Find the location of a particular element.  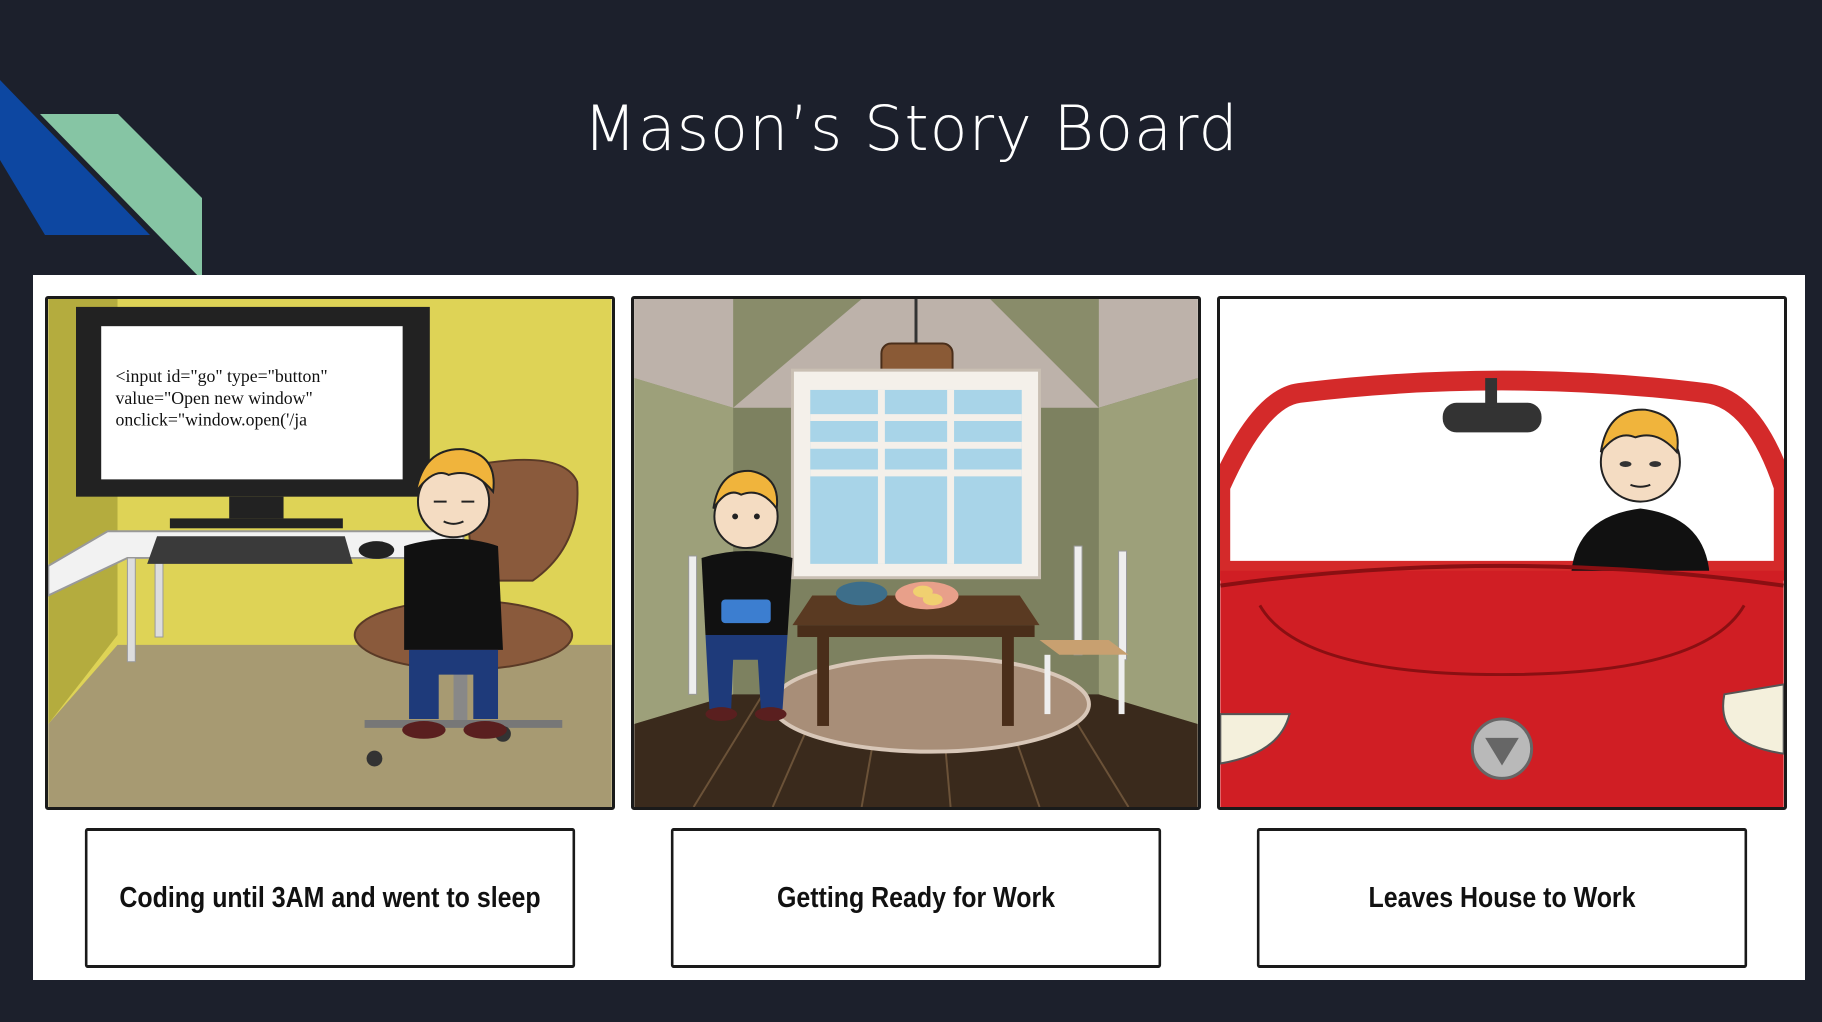

panel-3-caption: Leaves House to Work is located at coordinates (1502, 898).